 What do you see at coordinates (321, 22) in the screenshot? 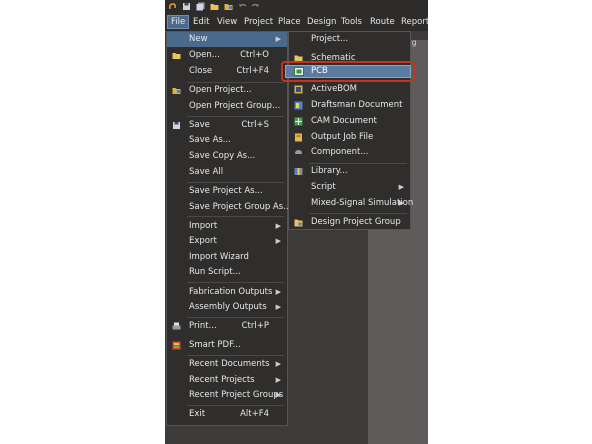
I see `menu-design: Design` at bounding box center [321, 22].